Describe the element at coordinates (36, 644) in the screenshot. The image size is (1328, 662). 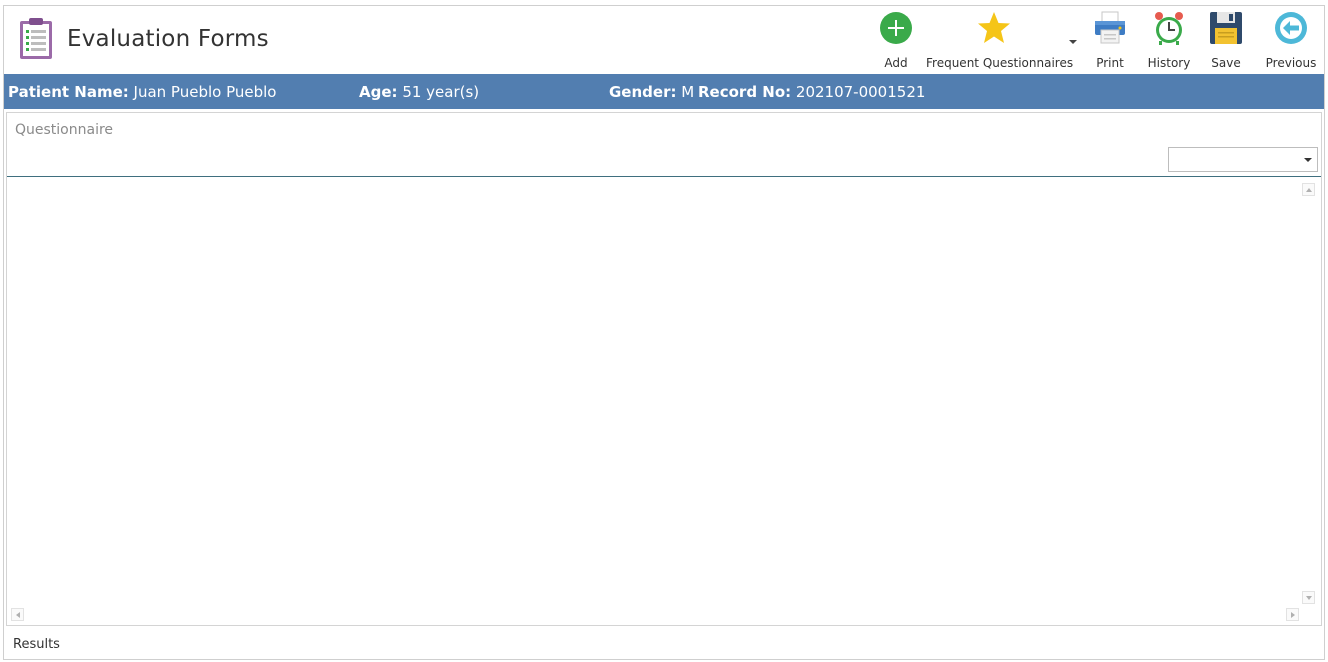
I see `results-tab: Results` at that location.